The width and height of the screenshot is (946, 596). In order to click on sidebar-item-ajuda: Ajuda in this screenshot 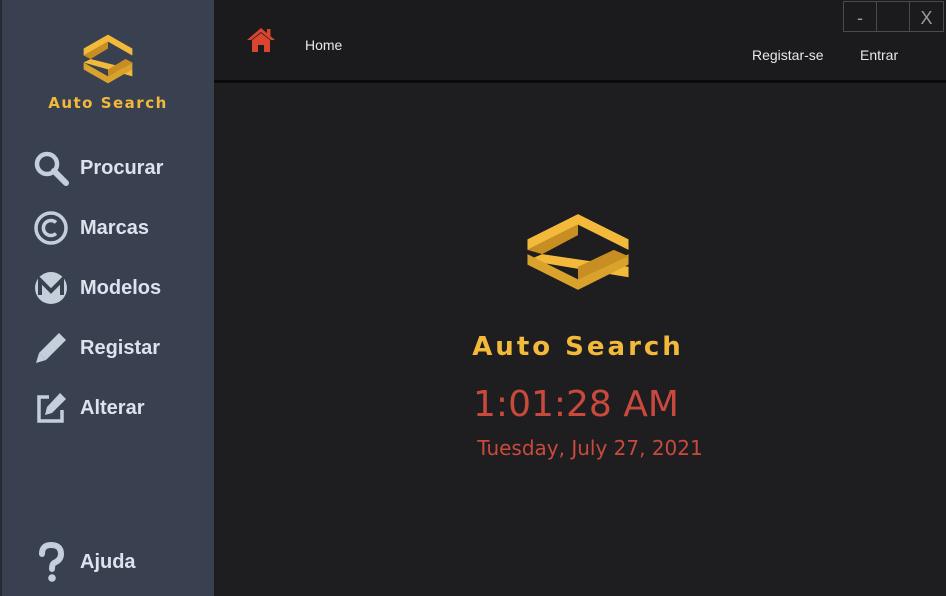, I will do `click(122, 562)`.